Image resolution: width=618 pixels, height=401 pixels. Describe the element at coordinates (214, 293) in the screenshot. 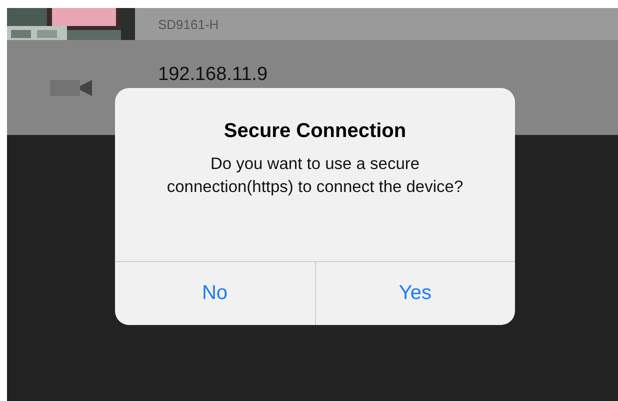

I see `dialog-button: No` at that location.